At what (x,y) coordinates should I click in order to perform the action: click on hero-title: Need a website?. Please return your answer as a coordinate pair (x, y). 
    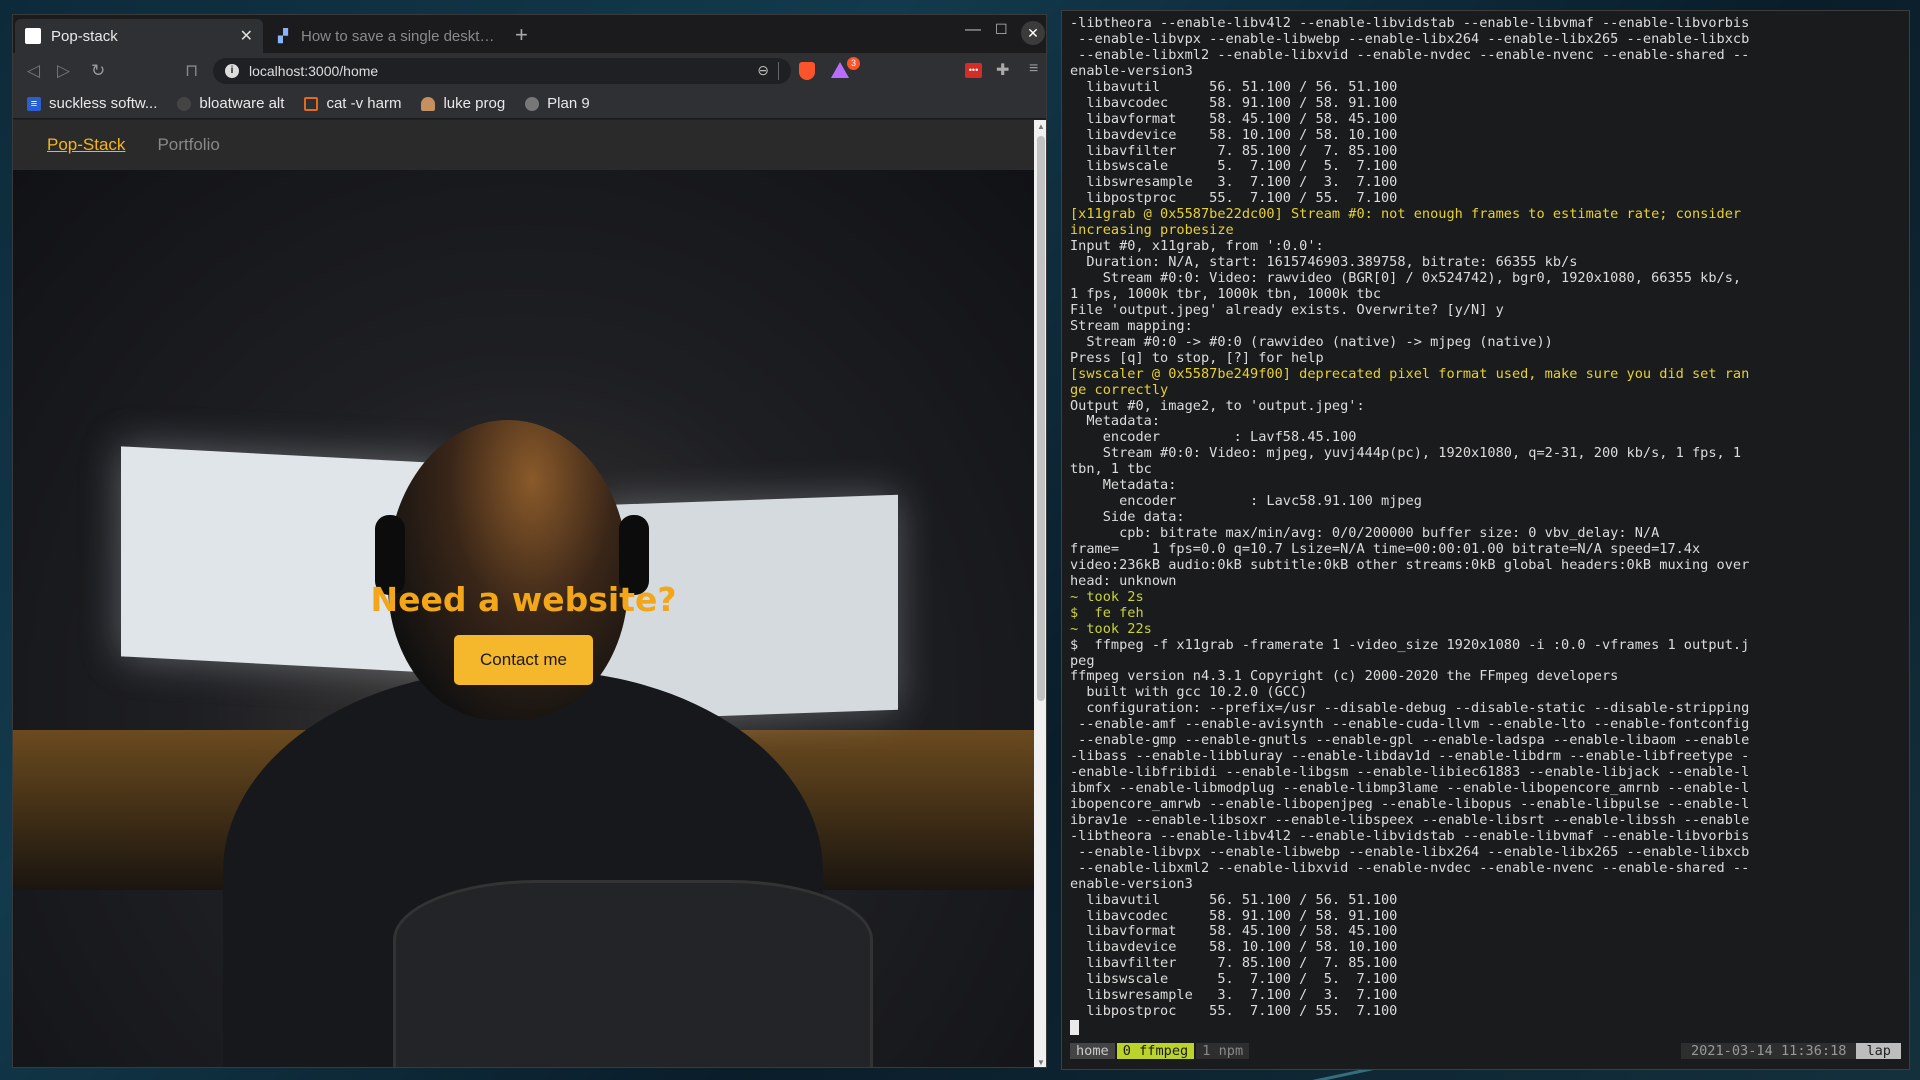
    Looking at the image, I should click on (523, 599).